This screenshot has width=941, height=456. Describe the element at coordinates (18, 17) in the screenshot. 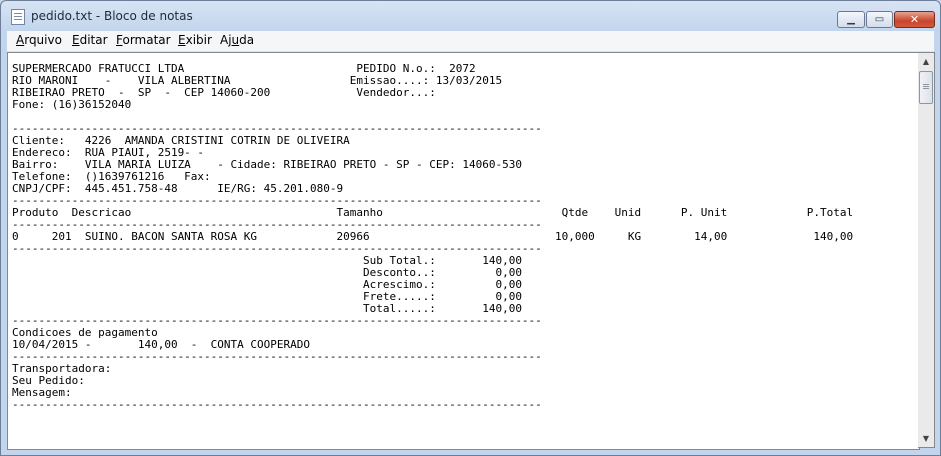

I see `notepad-icon` at that location.